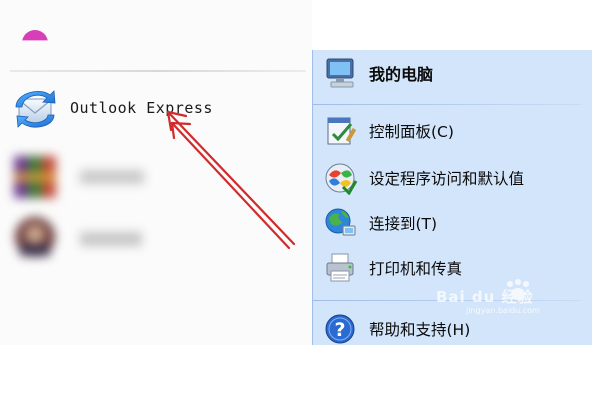  I want to click on red-annotation-arrow, so click(231, 180).